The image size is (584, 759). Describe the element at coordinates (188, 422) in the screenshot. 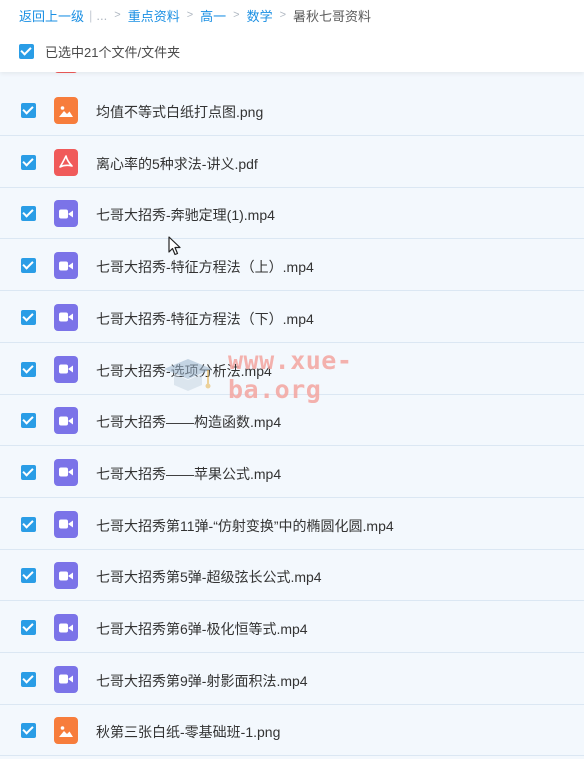

I see `file-name: 七哥大招秀——构造函数.mp4` at that location.